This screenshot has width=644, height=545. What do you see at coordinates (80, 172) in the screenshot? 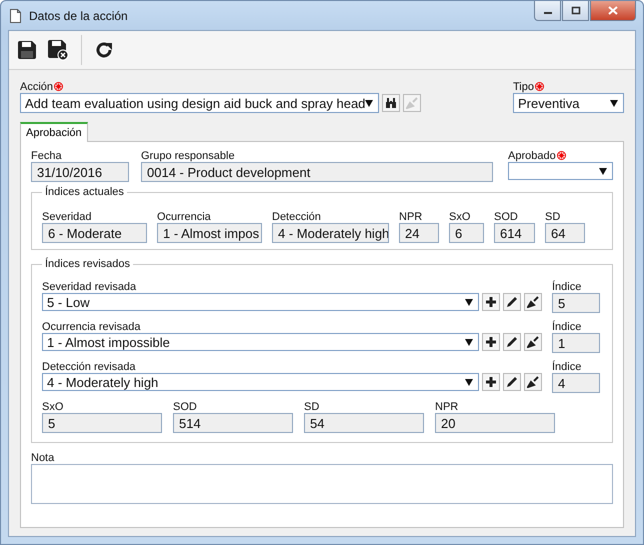
I see `date-field: 31/10/2016` at bounding box center [80, 172].